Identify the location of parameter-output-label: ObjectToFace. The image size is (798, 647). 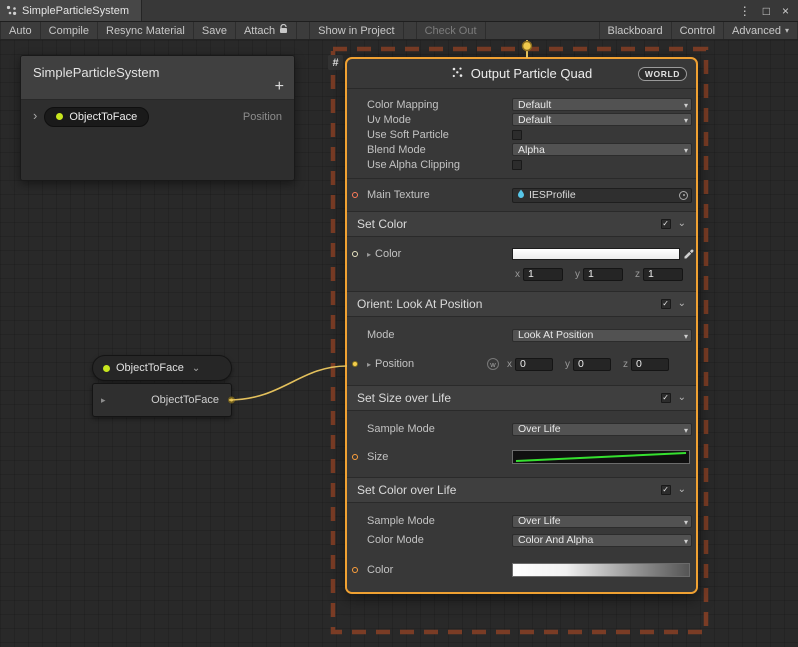
(185, 400).